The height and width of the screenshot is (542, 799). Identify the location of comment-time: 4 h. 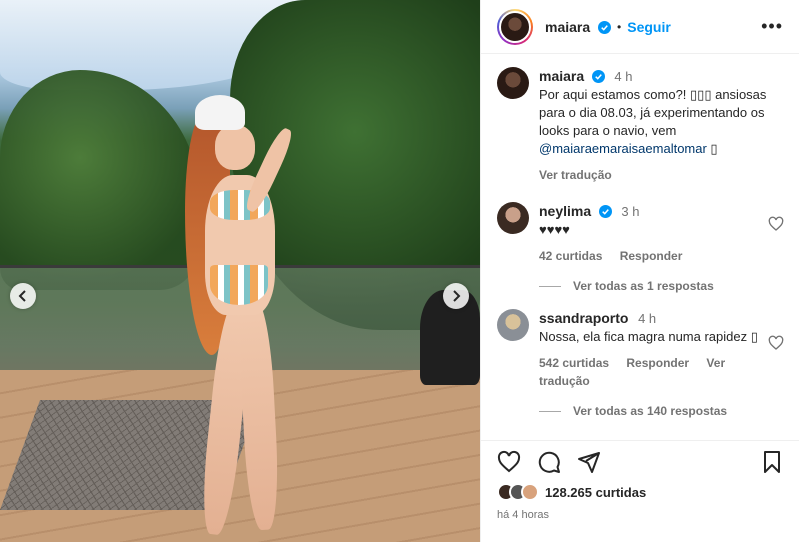
(647, 318).